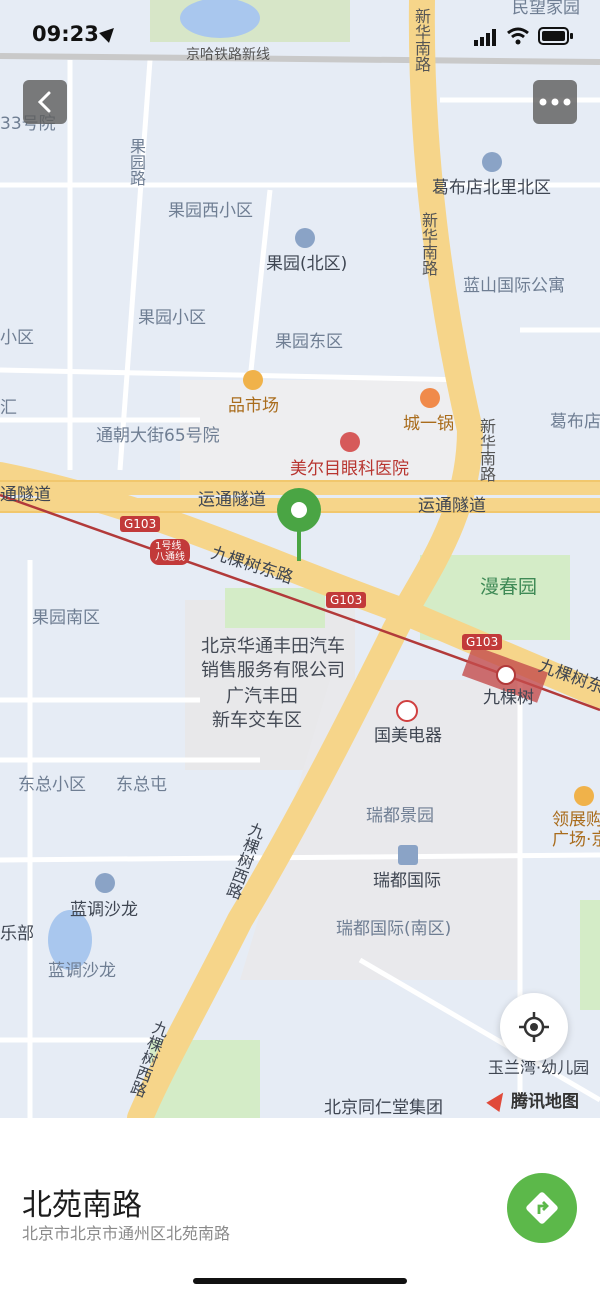 This screenshot has width=600, height=1298. What do you see at coordinates (136, 162) in the screenshot?
I see `label-guoyuan-road: 果园路` at bounding box center [136, 162].